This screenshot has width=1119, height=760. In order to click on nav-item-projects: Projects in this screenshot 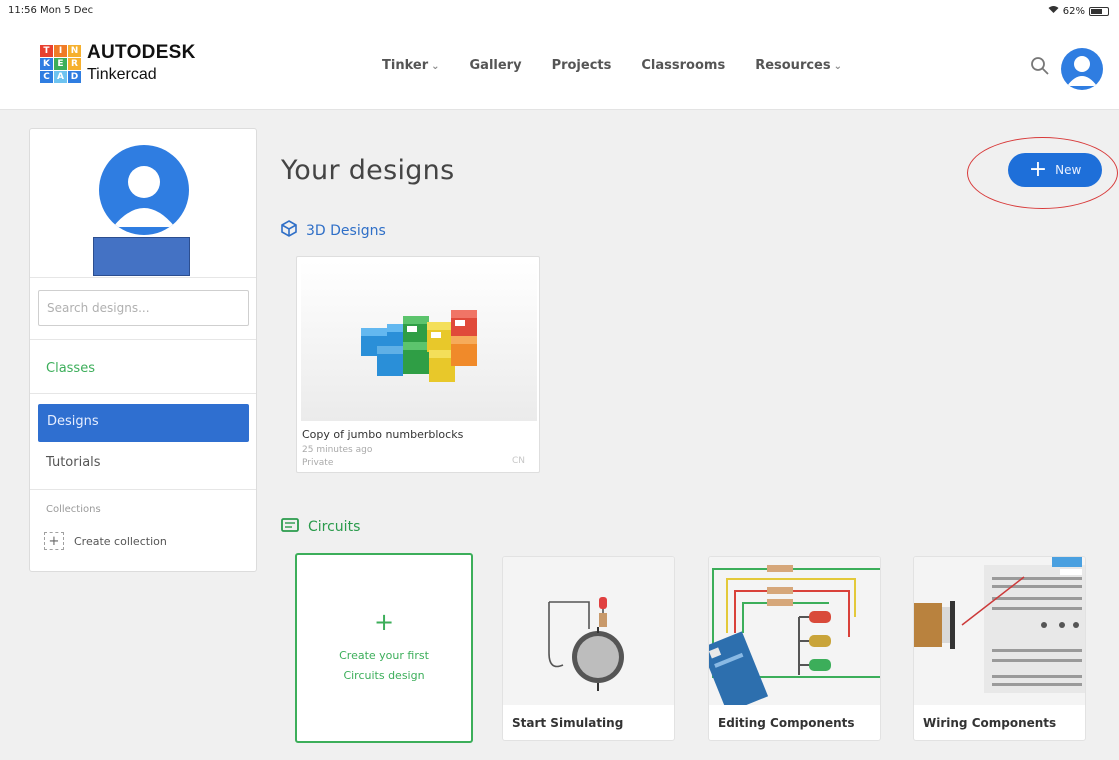, I will do `click(582, 65)`.